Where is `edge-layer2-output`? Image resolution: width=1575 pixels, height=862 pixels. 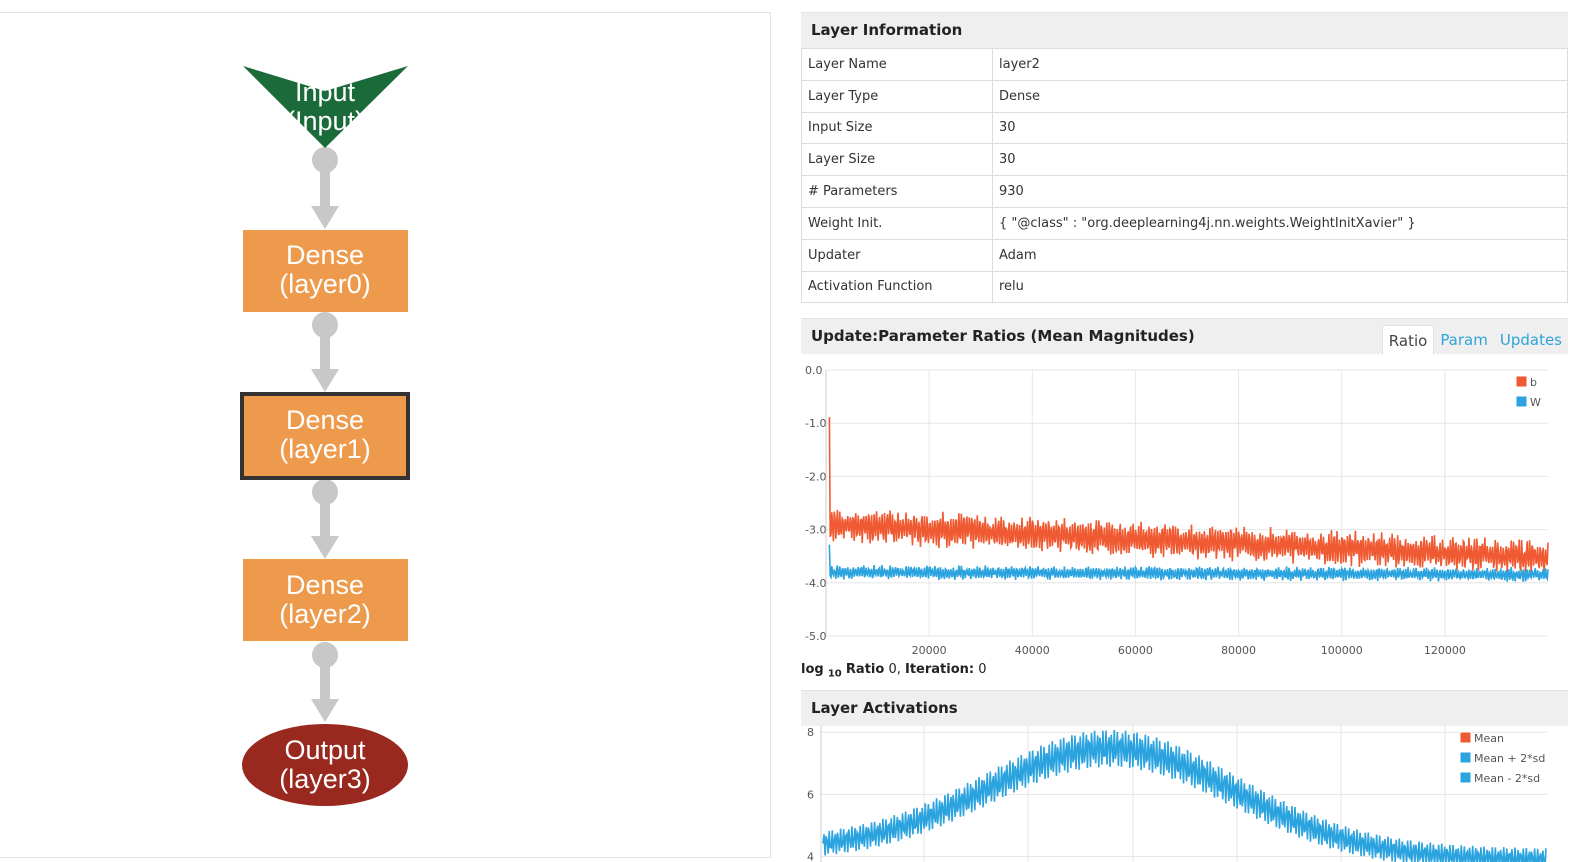
edge-layer2-output is located at coordinates (325, 682).